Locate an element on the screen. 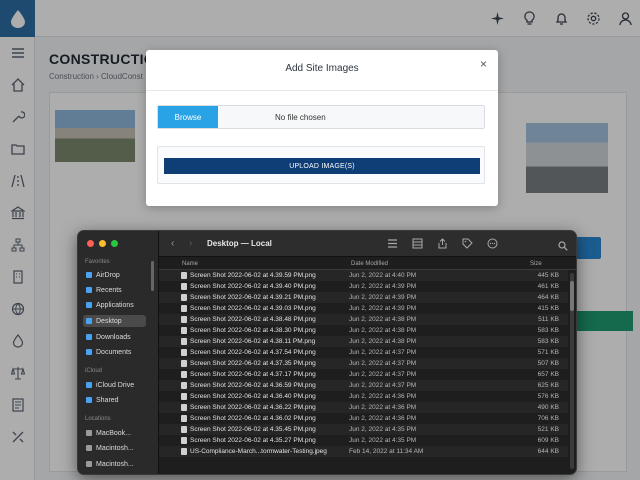 The width and height of the screenshot is (640, 480). airdrop-icon is located at coordinates (89, 275).